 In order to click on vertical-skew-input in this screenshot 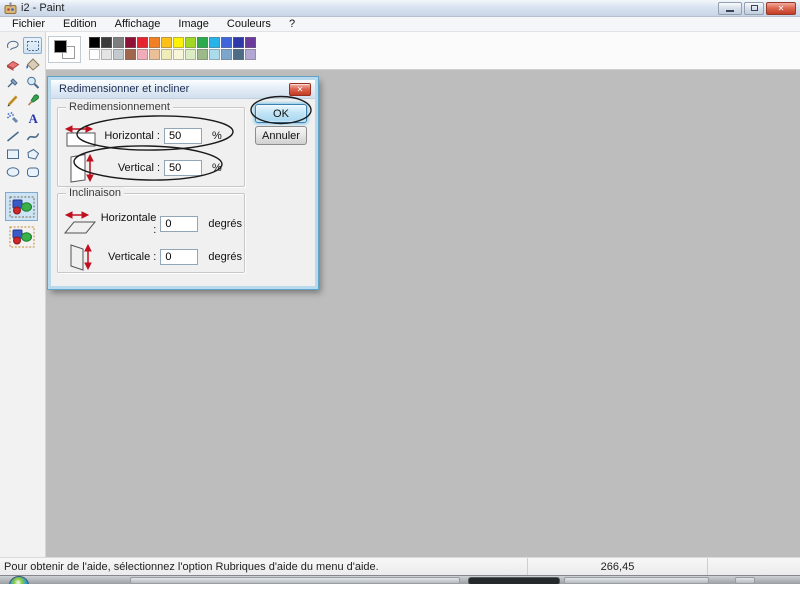, I will do `click(179, 257)`.